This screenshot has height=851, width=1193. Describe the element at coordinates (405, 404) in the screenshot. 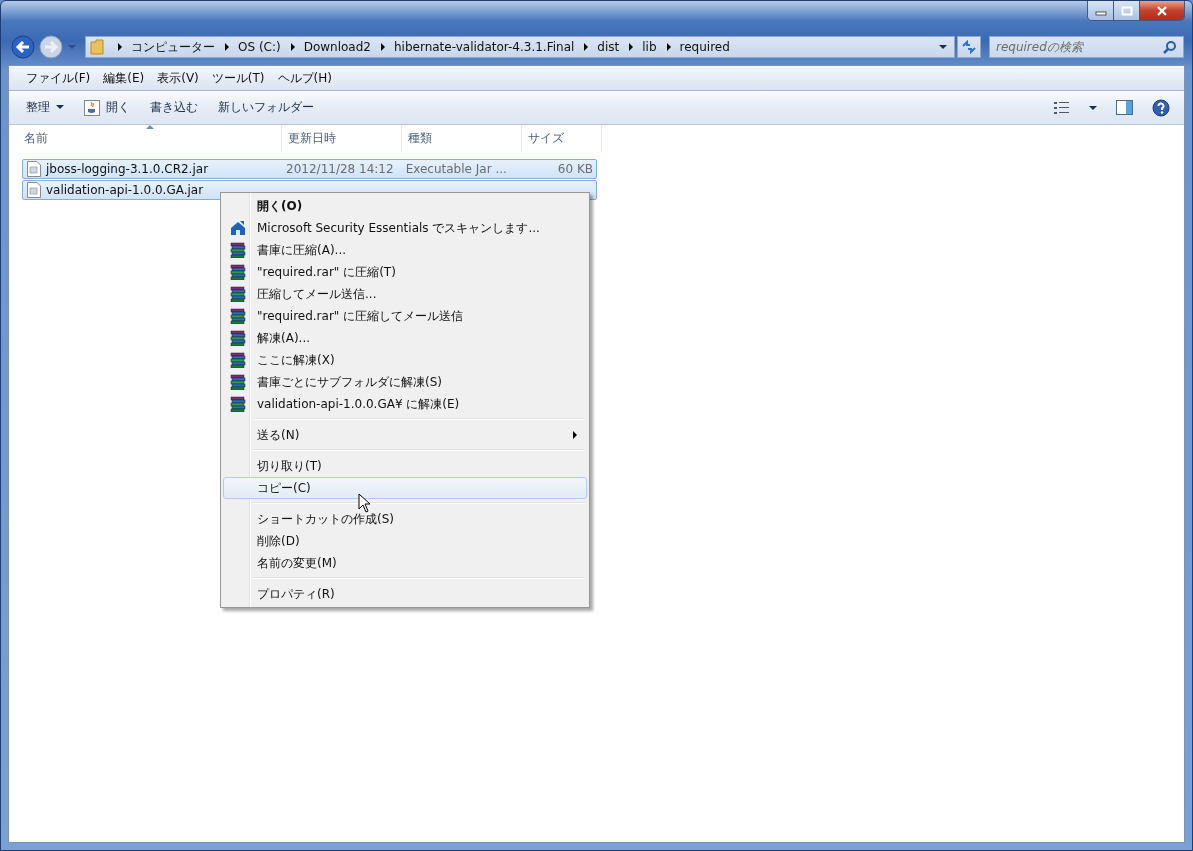

I see `menu-item: validation-api-1.0.0.GA¥ に解凍(E)` at that location.